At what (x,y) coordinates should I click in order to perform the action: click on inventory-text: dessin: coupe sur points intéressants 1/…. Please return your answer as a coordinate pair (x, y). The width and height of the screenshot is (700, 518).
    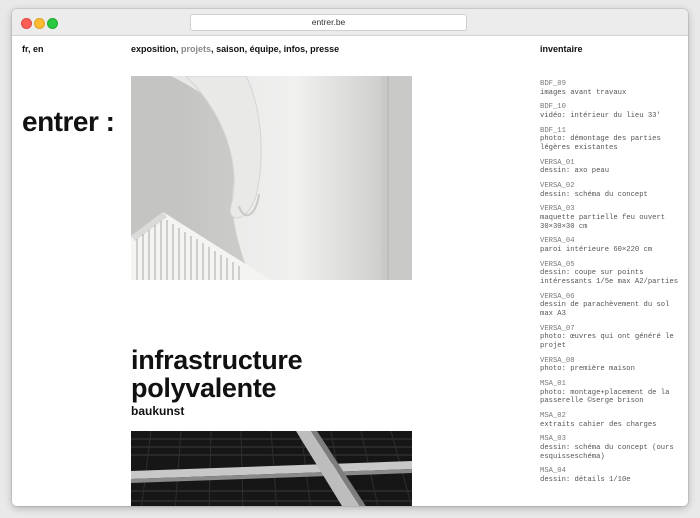
    Looking at the image, I should click on (609, 277).